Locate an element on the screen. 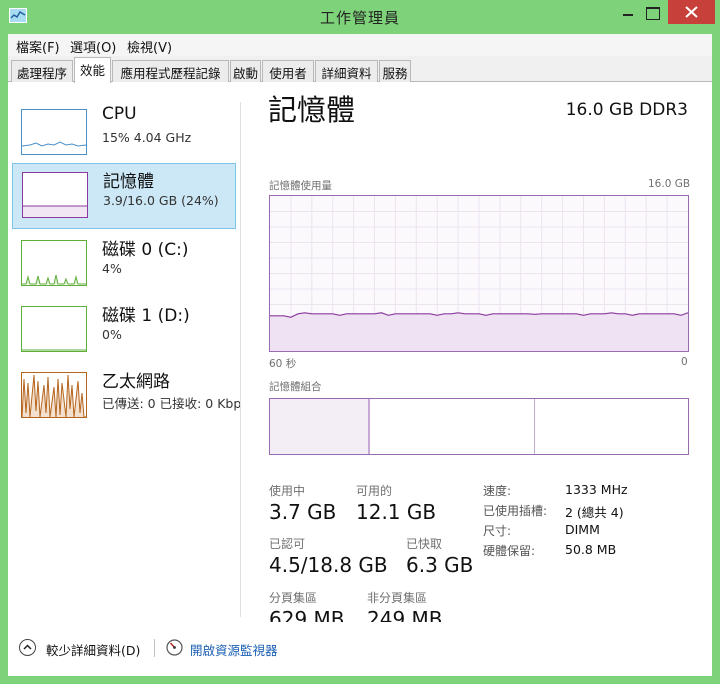  disk-0-thumbnail-graph is located at coordinates (54, 263).